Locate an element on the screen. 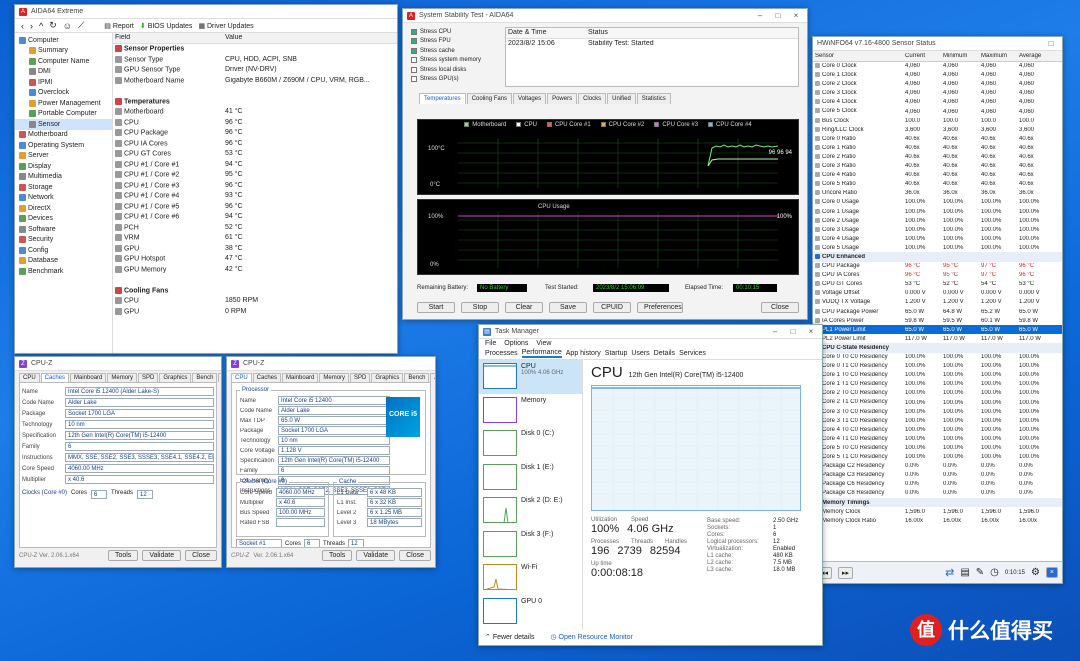  sensor-row: Core 2 Clock 4,060 4,060 4,060 4,060 is located at coordinates (937, 84).